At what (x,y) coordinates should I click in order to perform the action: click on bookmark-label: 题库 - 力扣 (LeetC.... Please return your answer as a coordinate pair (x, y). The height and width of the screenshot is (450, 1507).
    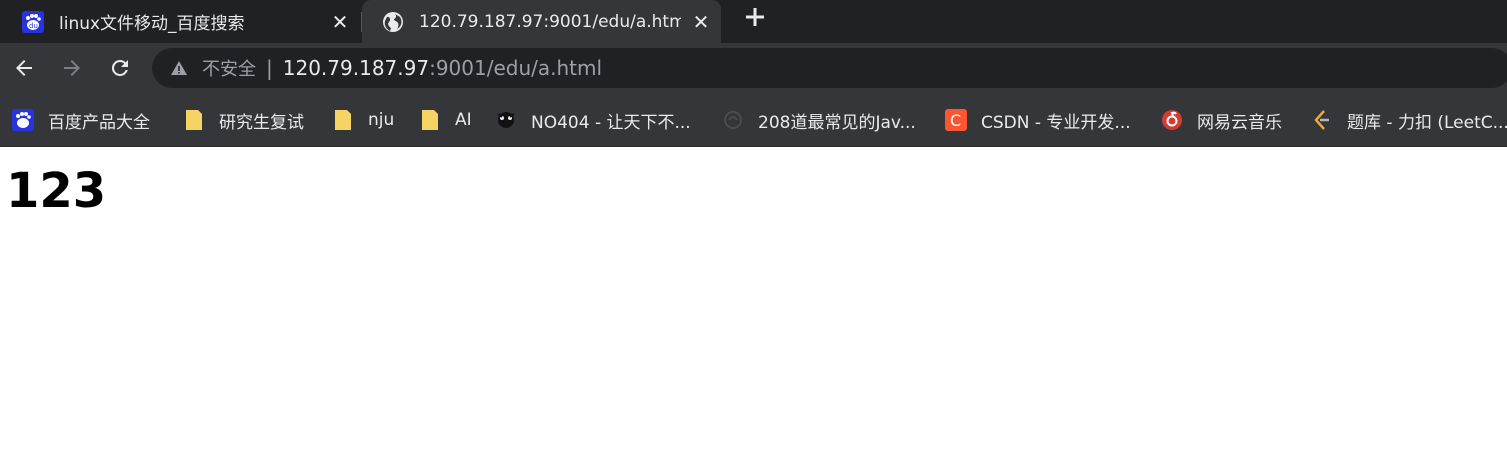
    Looking at the image, I should click on (1427, 122).